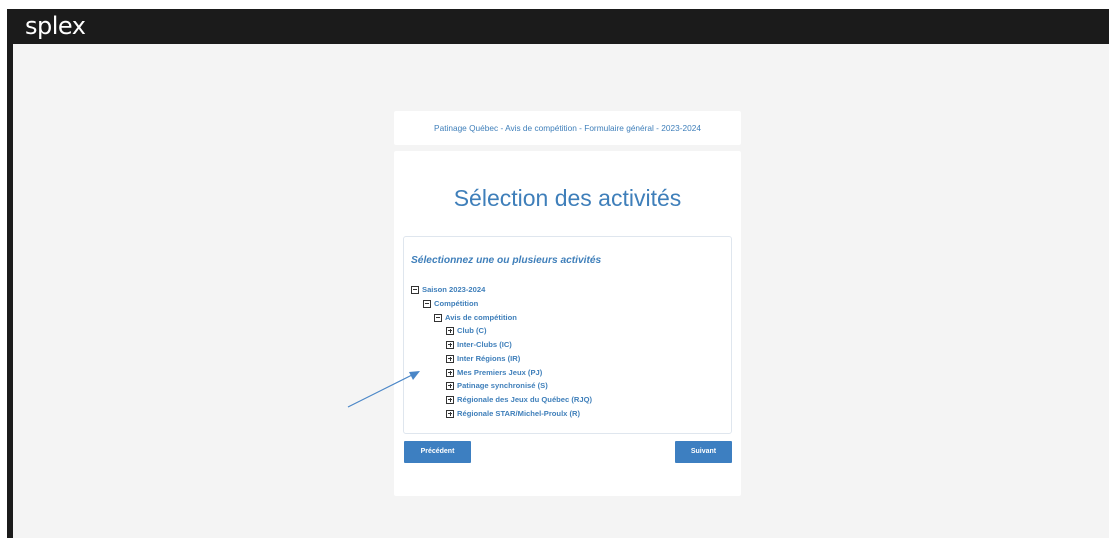  I want to click on previous-button: Précédent, so click(437, 452).